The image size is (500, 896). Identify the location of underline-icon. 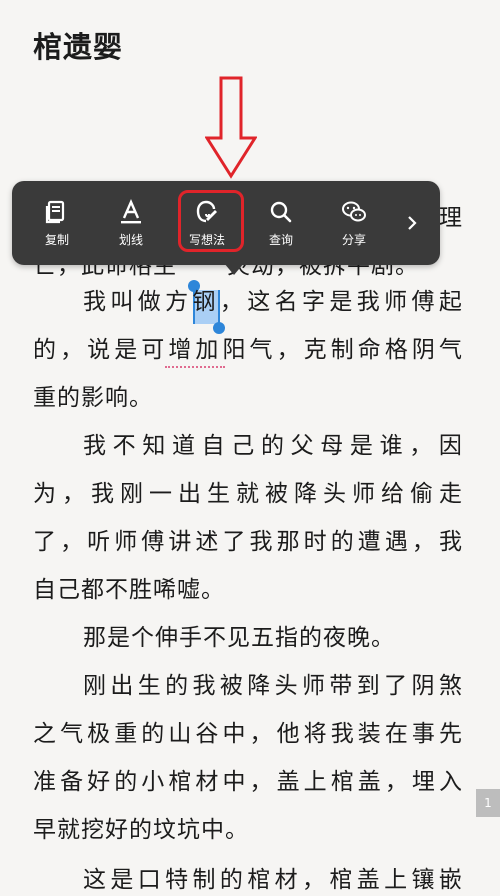
(131, 210).